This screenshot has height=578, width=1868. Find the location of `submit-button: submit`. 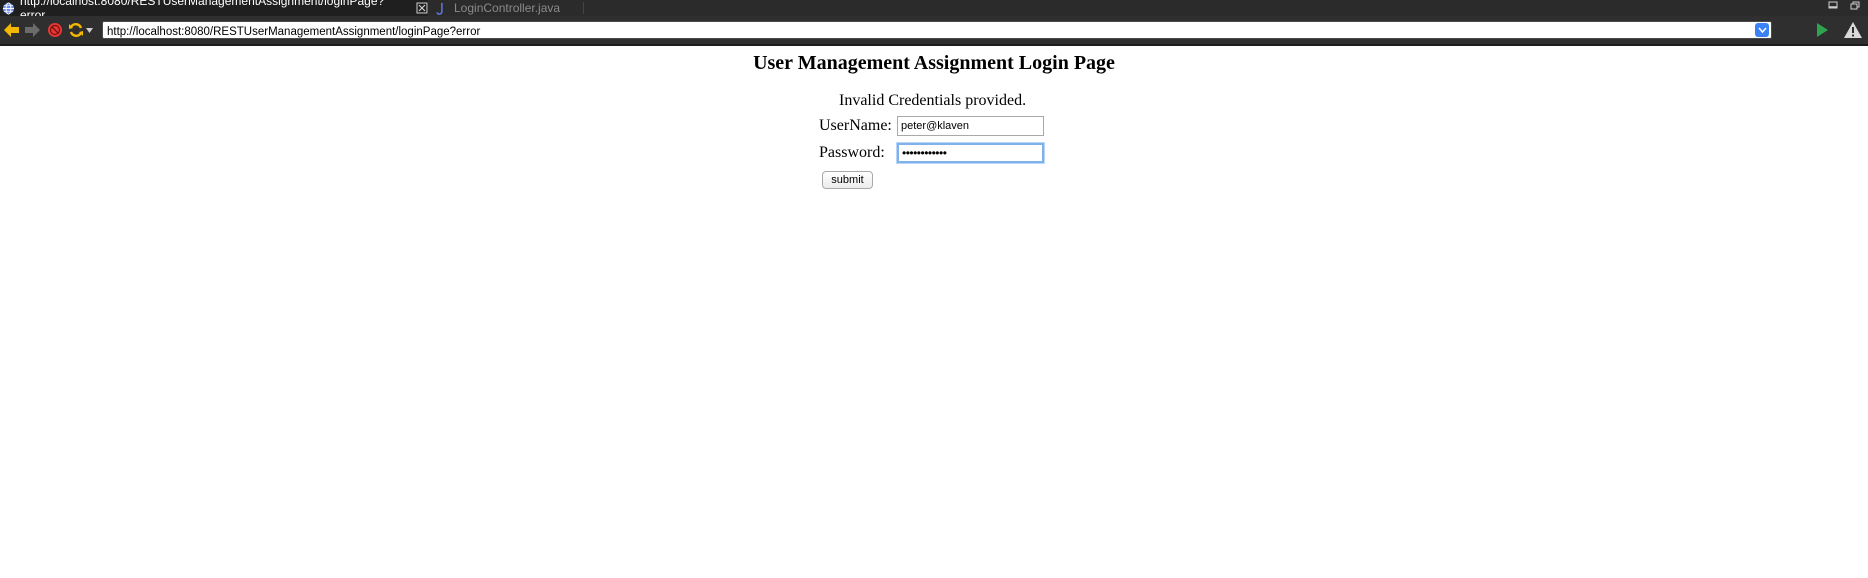

submit-button: submit is located at coordinates (847, 180).